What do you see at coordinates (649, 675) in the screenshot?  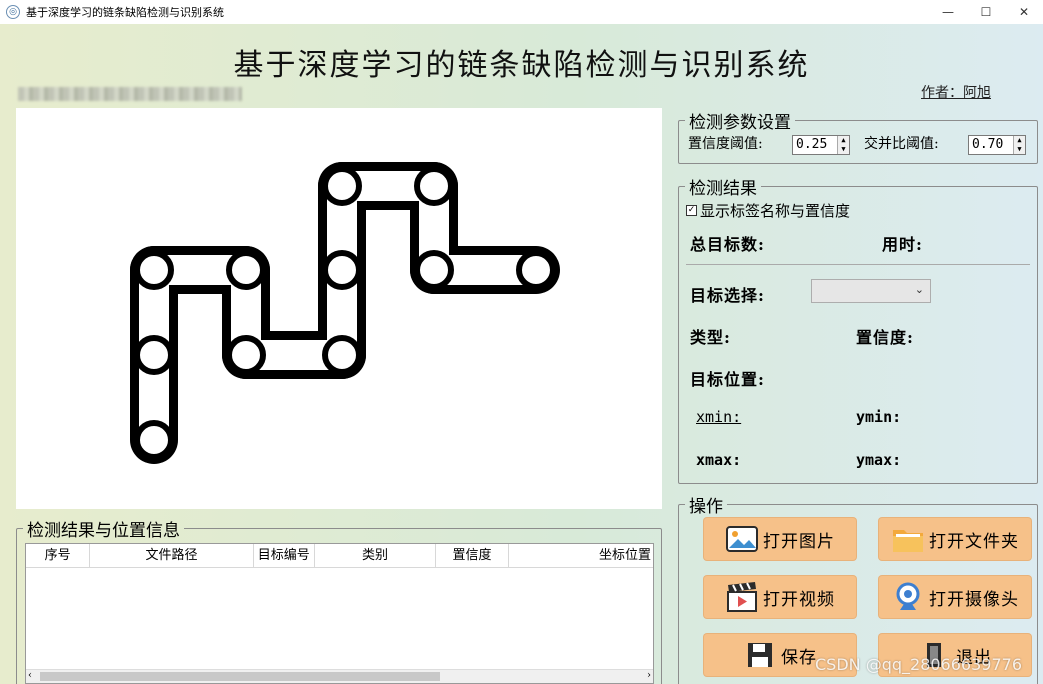 I see `scroll-right-icon: ›` at bounding box center [649, 675].